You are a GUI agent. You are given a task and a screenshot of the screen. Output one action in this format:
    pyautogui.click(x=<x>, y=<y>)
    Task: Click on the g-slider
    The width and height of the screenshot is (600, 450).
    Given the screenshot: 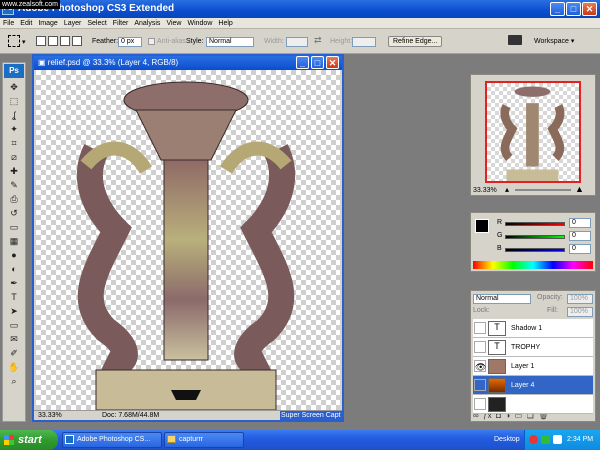 What is the action you would take?
    pyautogui.click(x=535, y=237)
    